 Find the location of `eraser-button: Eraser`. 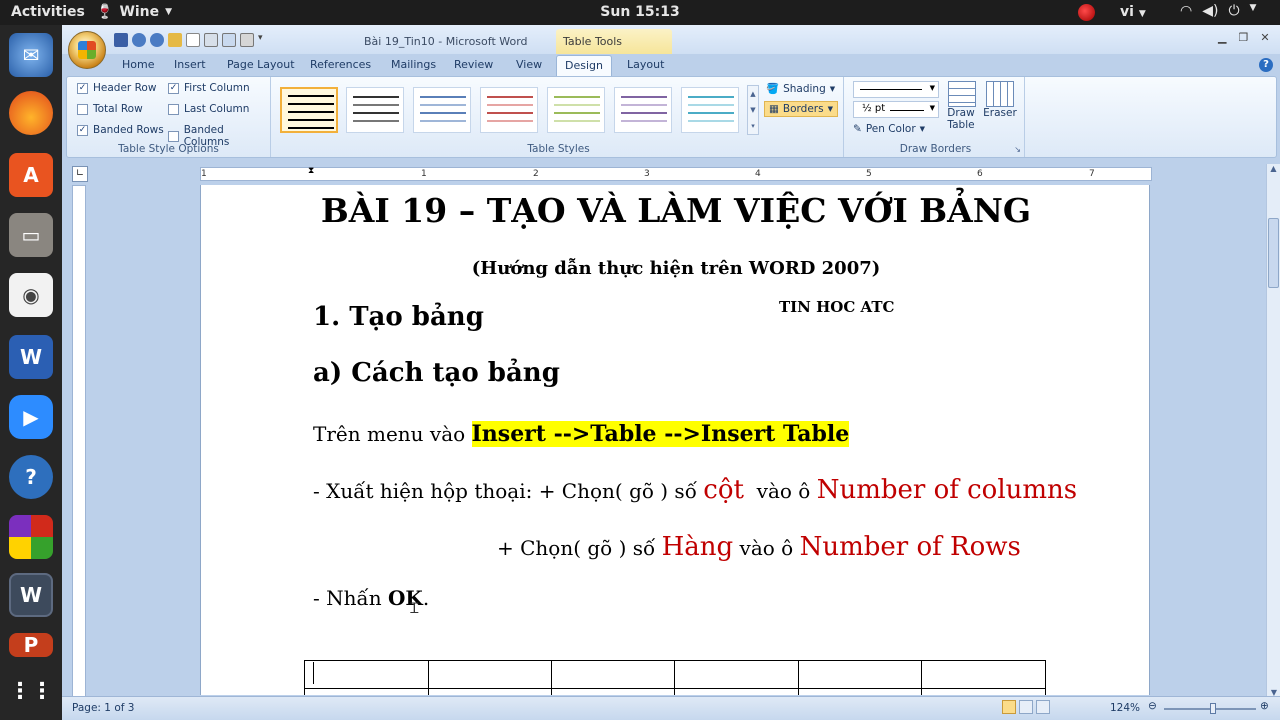

eraser-button: Eraser is located at coordinates (1000, 100).